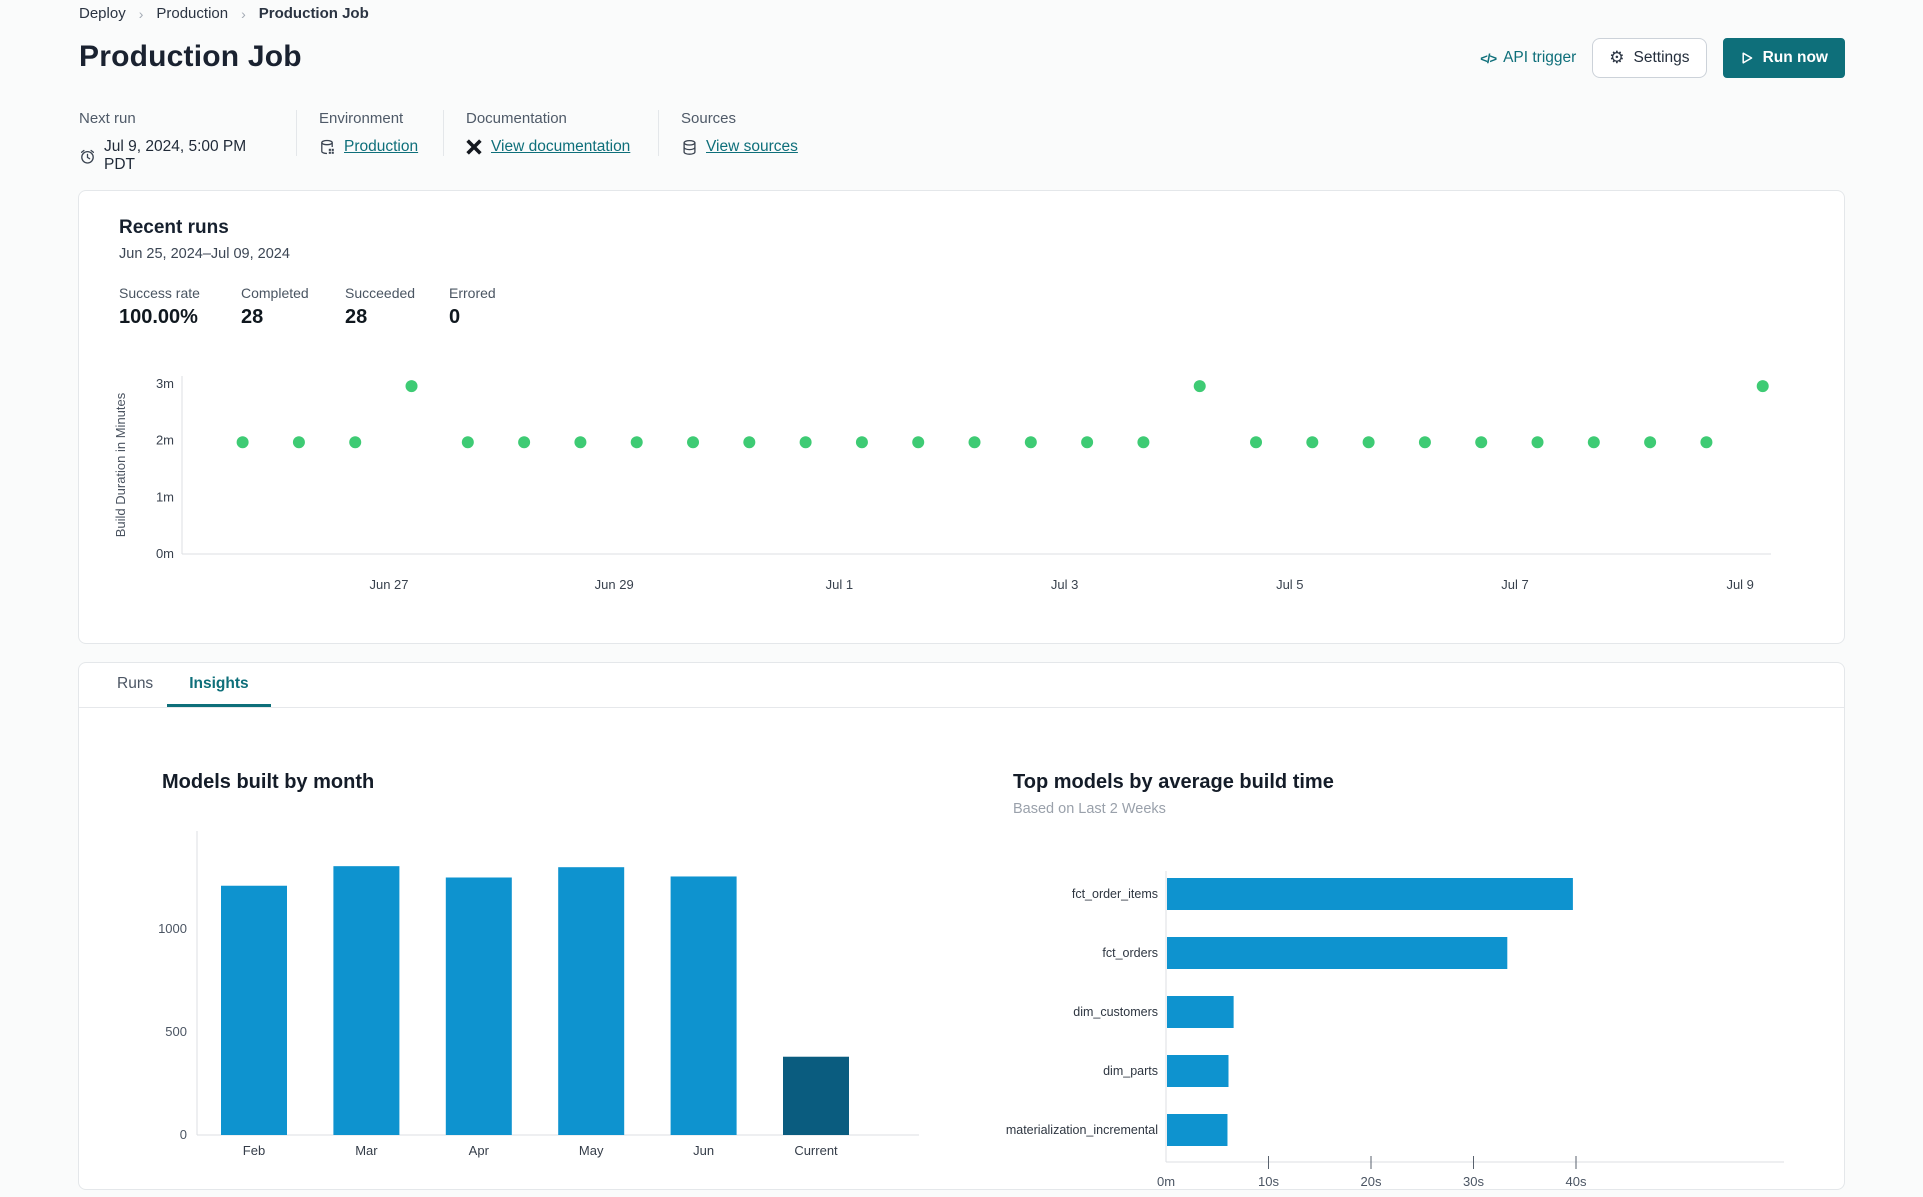 This screenshot has width=1923, height=1197. I want to click on hbar-chart-xtick: 10s, so click(1268, 1181).